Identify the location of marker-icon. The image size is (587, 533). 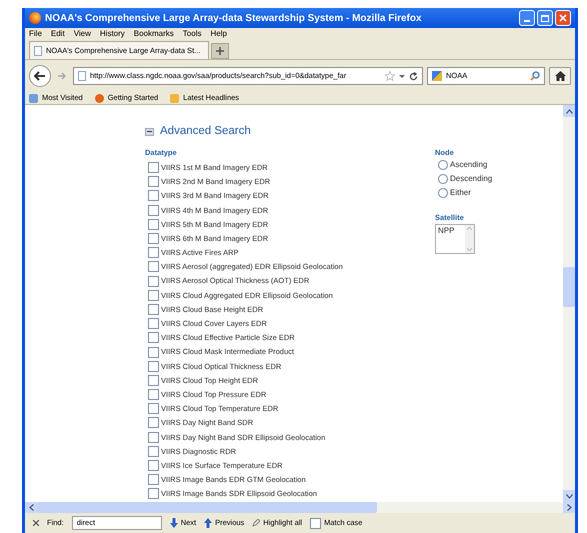
(256, 523).